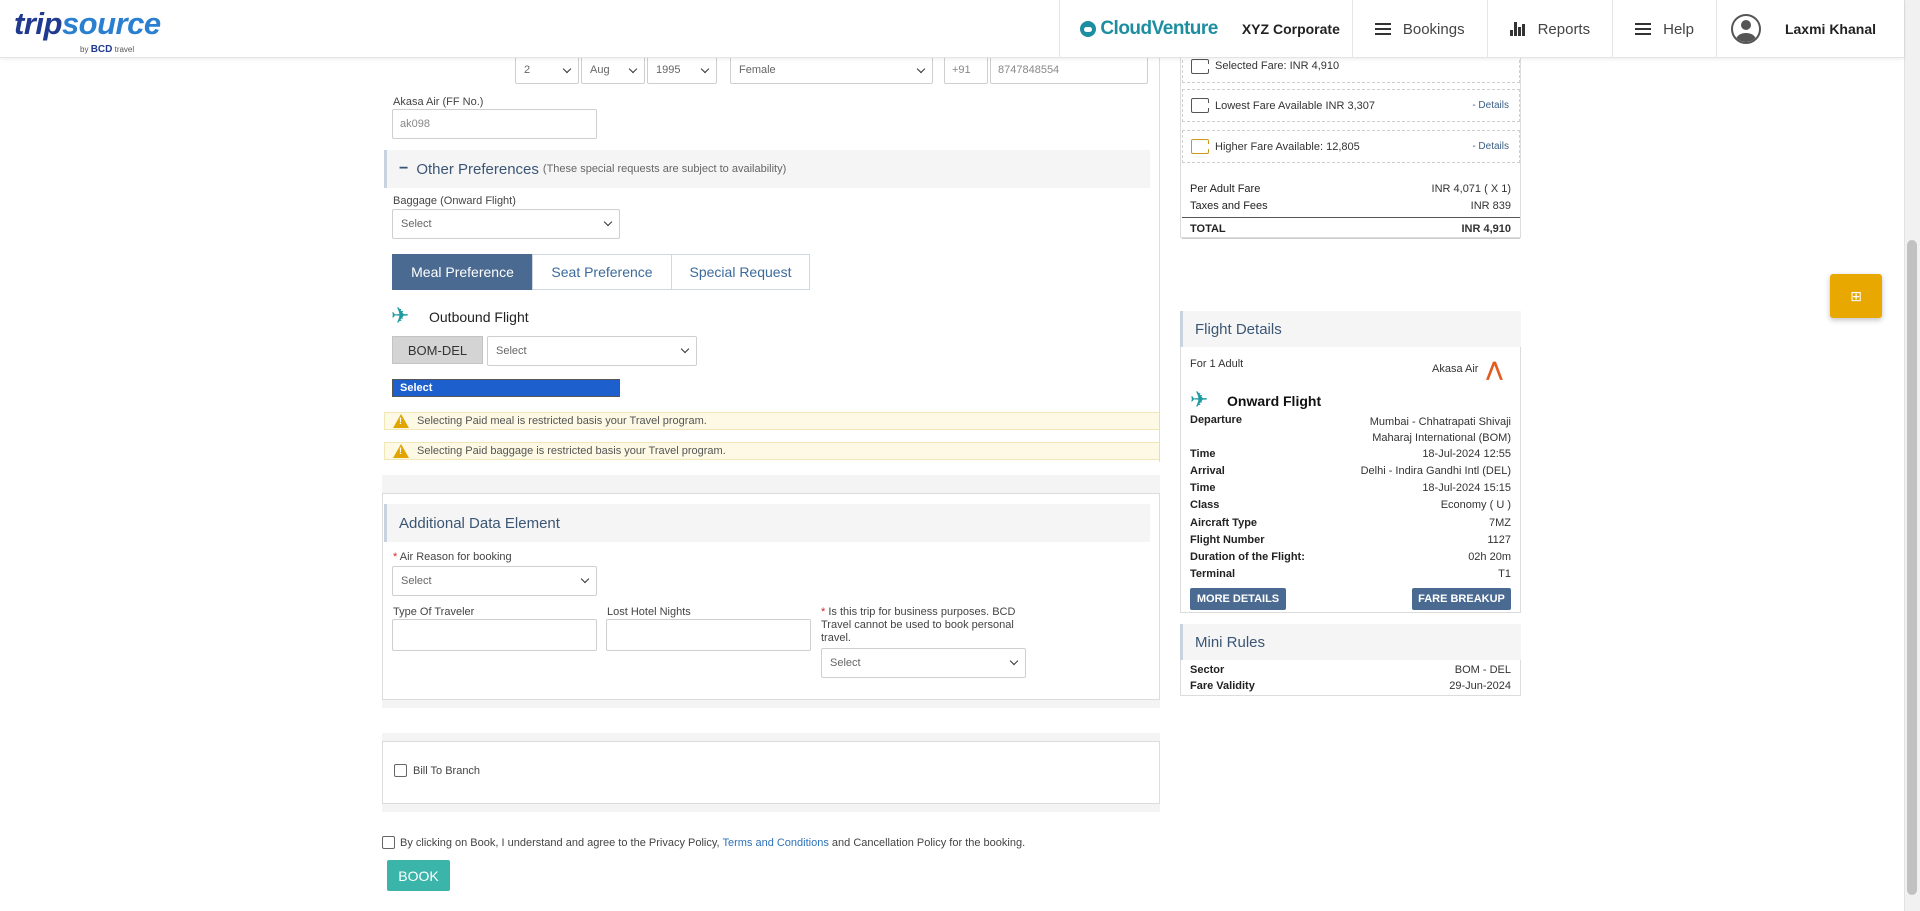  I want to click on floating-grid-button: ⊞, so click(1856, 296).